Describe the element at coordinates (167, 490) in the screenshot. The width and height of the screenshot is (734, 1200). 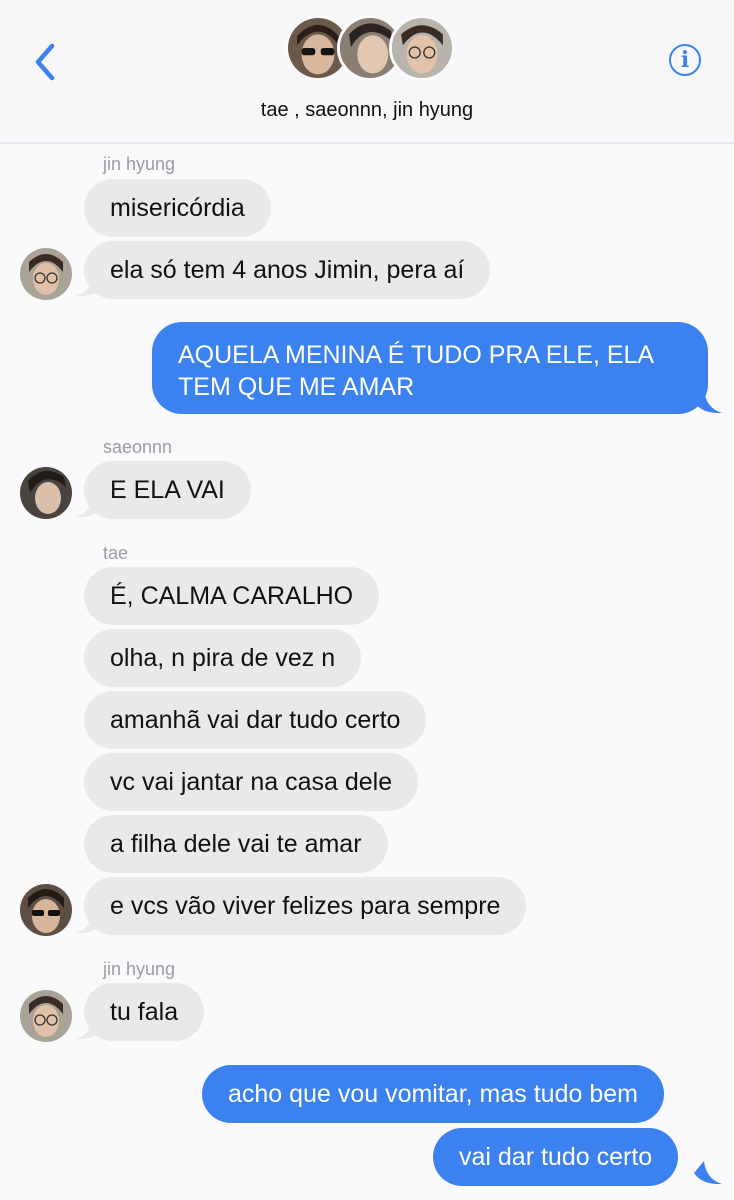
I see `message-bubble-incoming: E ELA VAI` at that location.